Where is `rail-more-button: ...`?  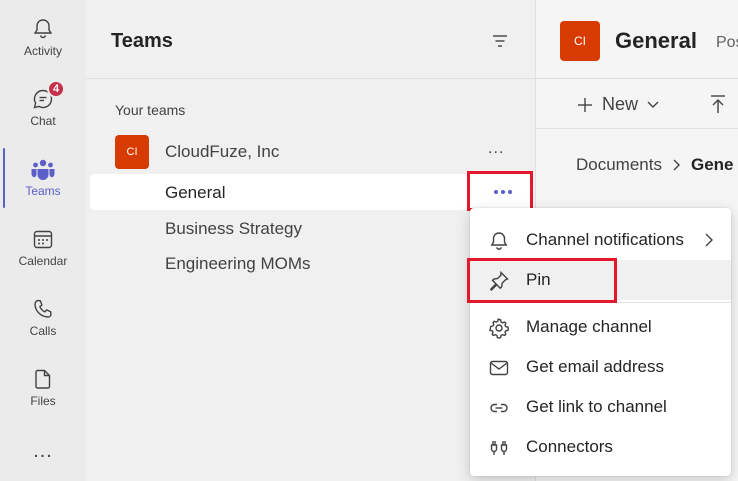
rail-more-button: ... is located at coordinates (43, 451).